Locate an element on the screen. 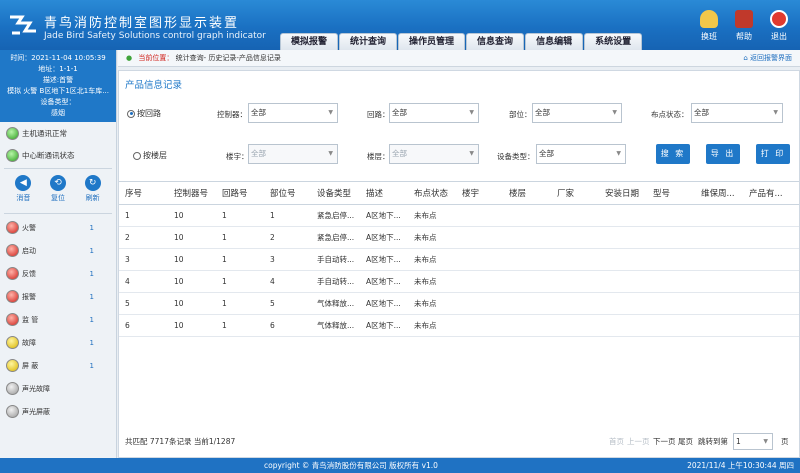 The image size is (800, 473). print-button: 打 印 is located at coordinates (773, 154).